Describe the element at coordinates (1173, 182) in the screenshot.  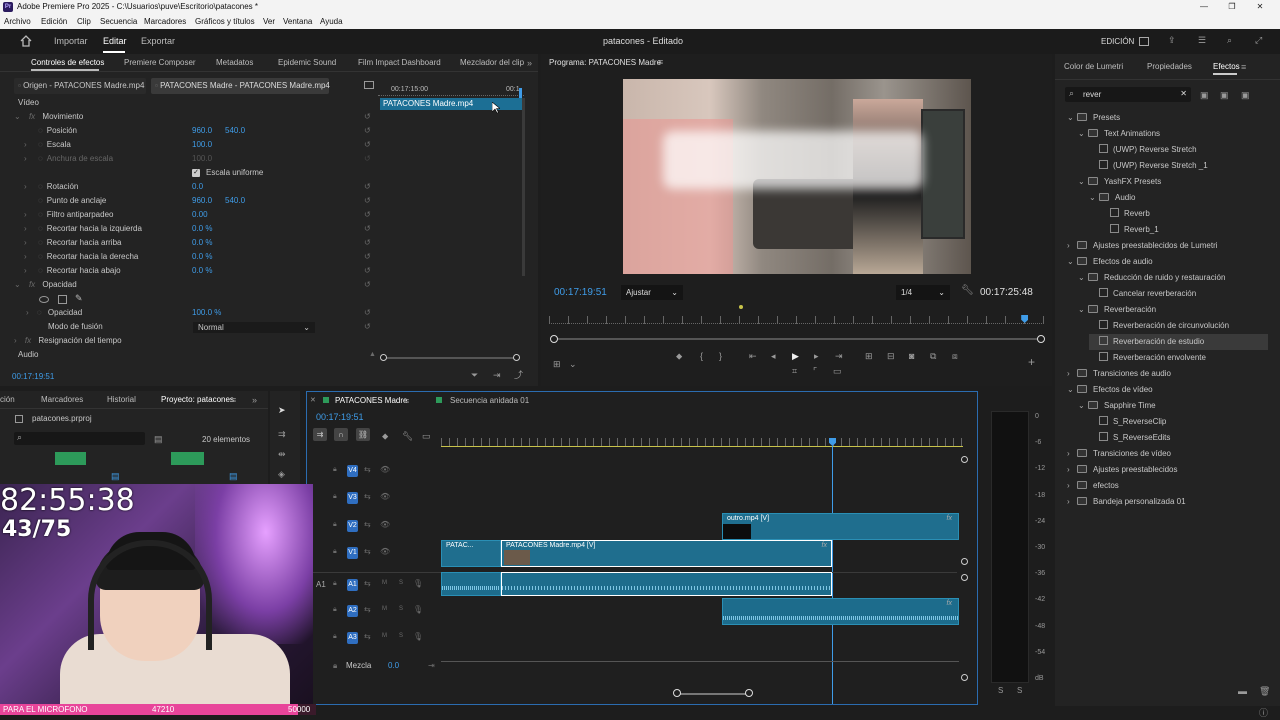
I see `effects-folder: ⌄ YashFX Presets` at that location.